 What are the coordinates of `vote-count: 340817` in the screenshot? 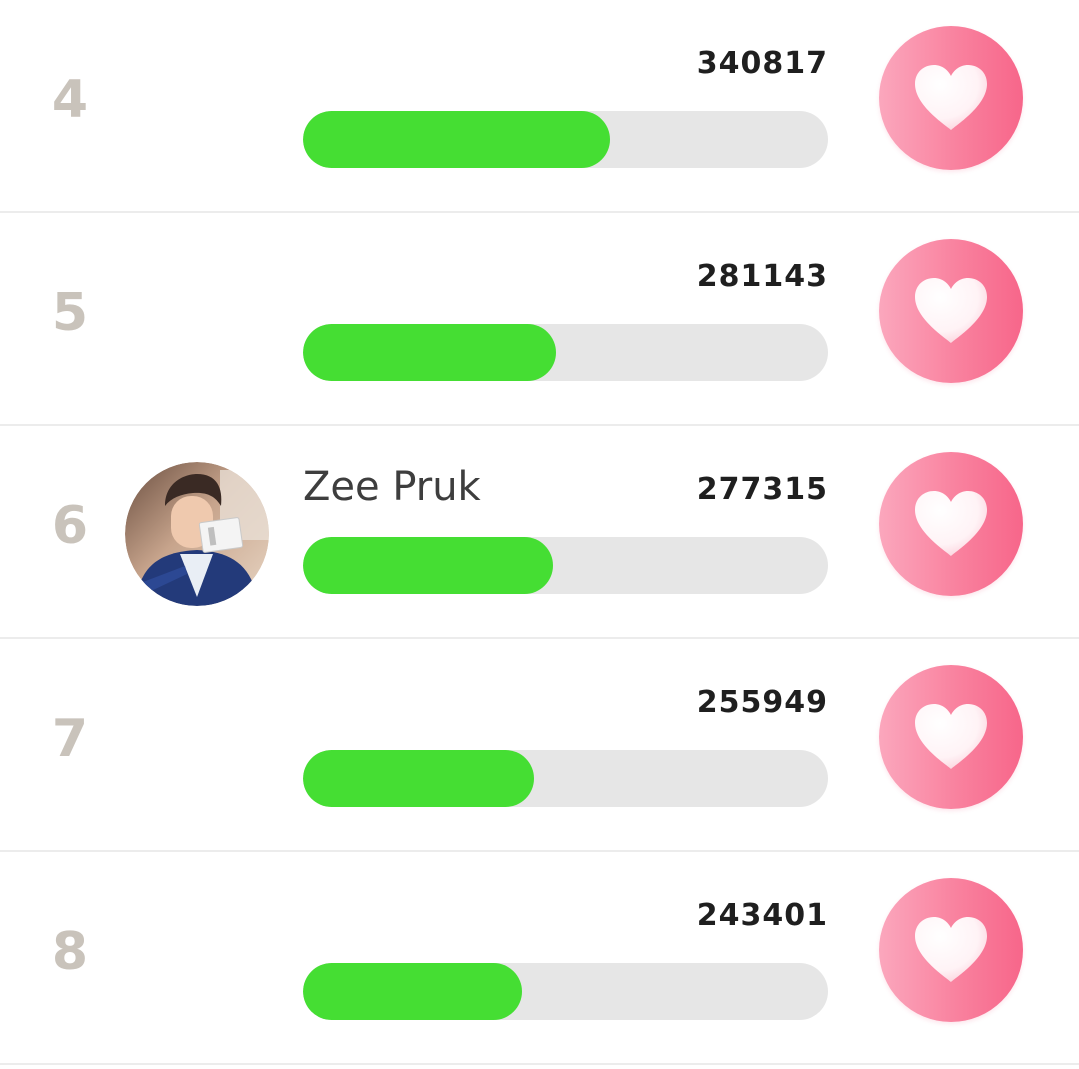 It's located at (762, 63).